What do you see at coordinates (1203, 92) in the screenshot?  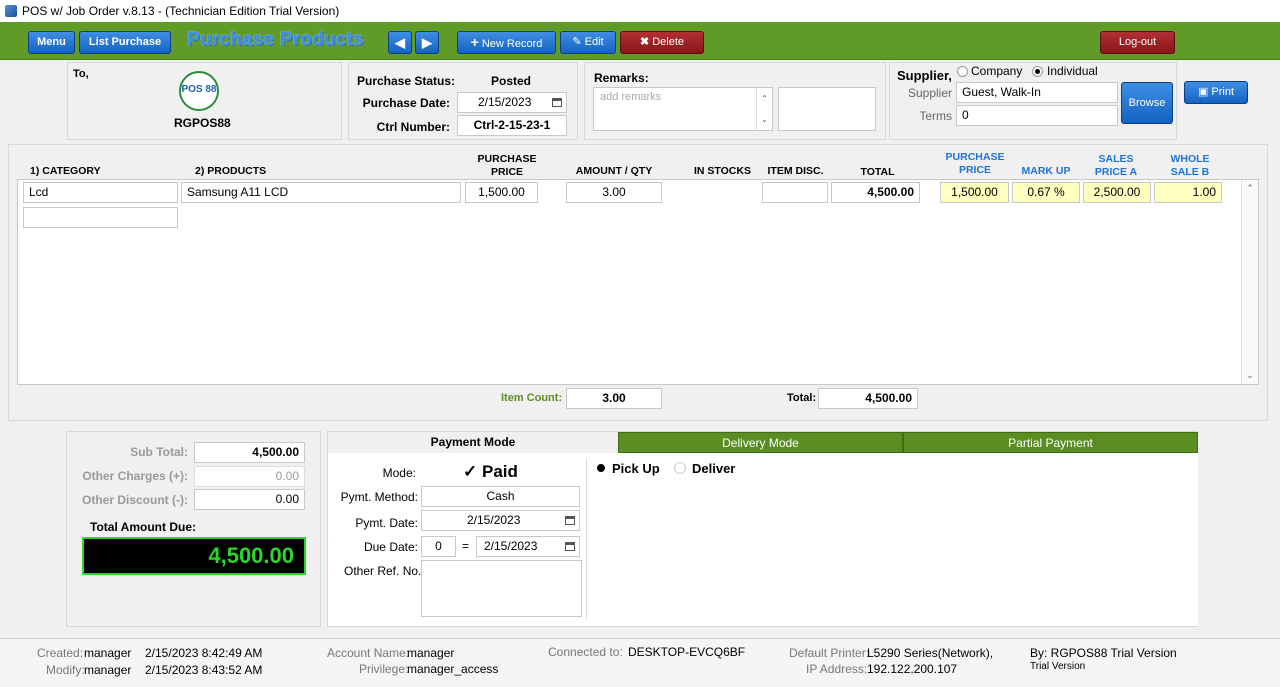 I see `printer-icon: ▣` at bounding box center [1203, 92].